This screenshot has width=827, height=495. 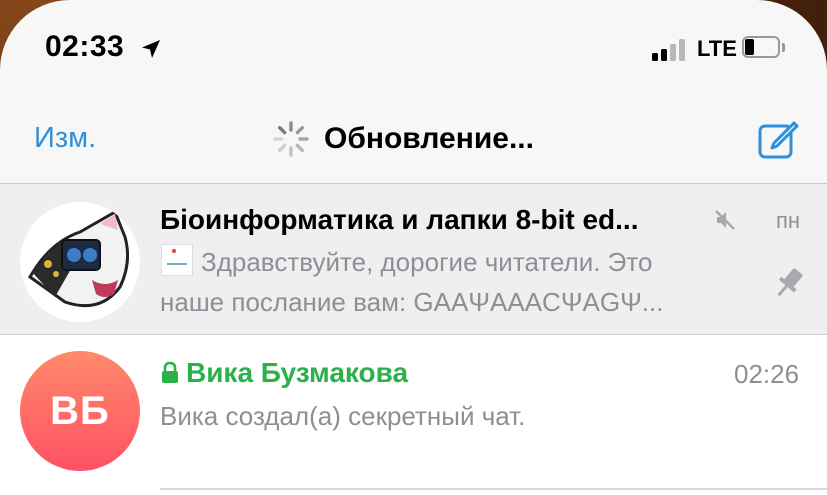 I want to click on chat-time: 02:26, so click(x=767, y=374).